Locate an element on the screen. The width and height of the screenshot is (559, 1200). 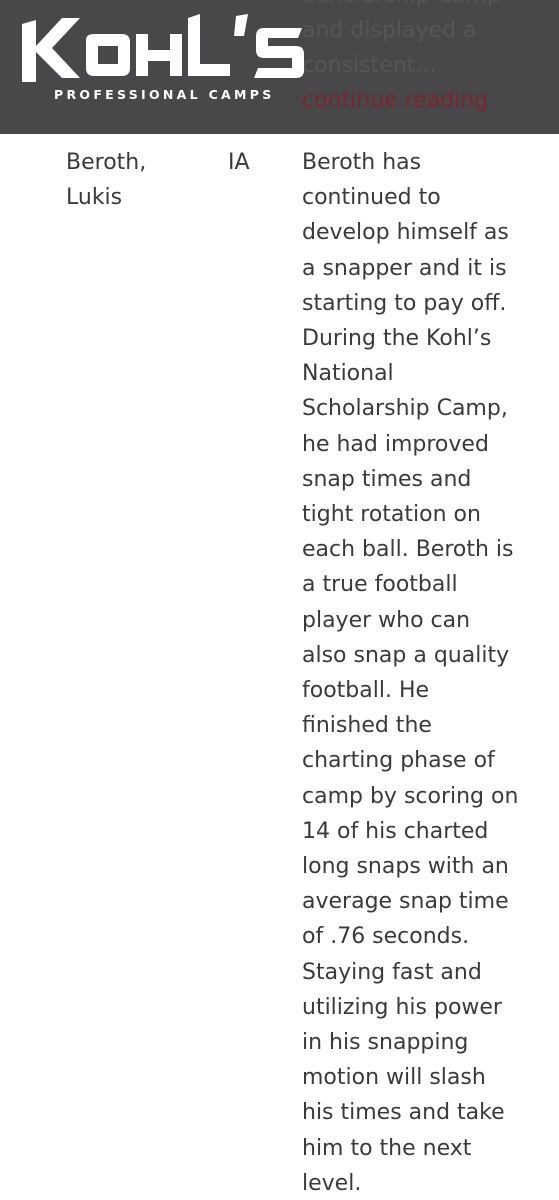
description-line: a true football is located at coordinates (380, 585).